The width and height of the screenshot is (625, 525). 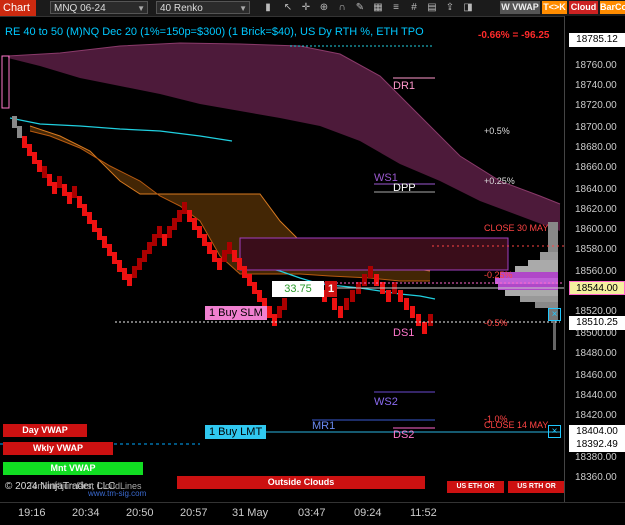 I want to click on time-label: 03:47, so click(x=312, y=513).